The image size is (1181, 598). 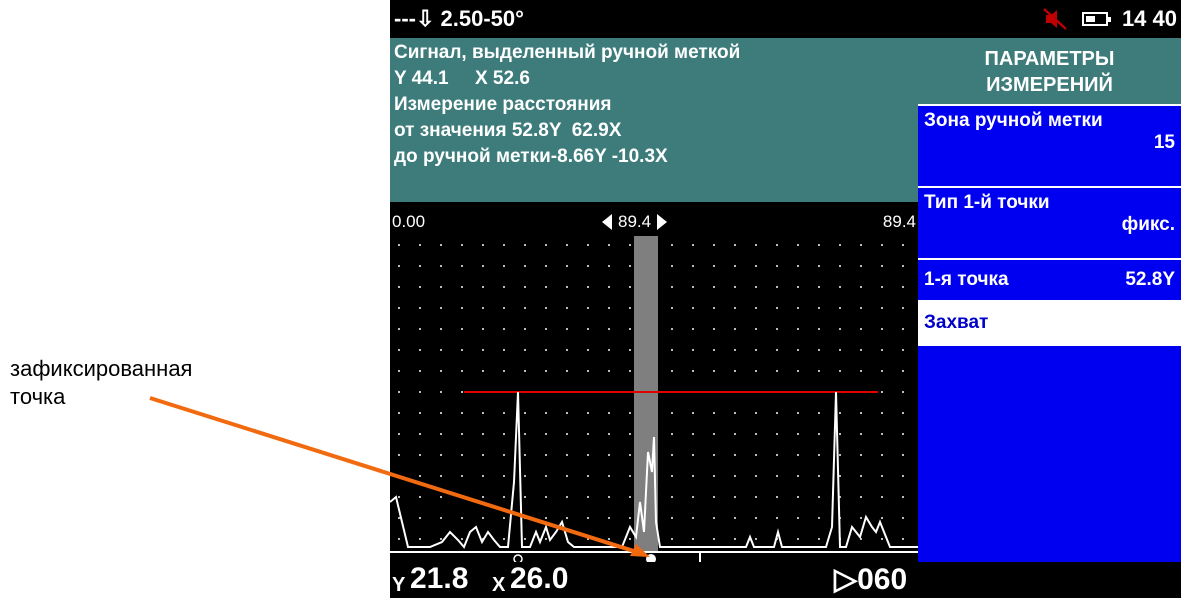 What do you see at coordinates (662, 222) in the screenshot?
I see `range-right-arrow-icon` at bounding box center [662, 222].